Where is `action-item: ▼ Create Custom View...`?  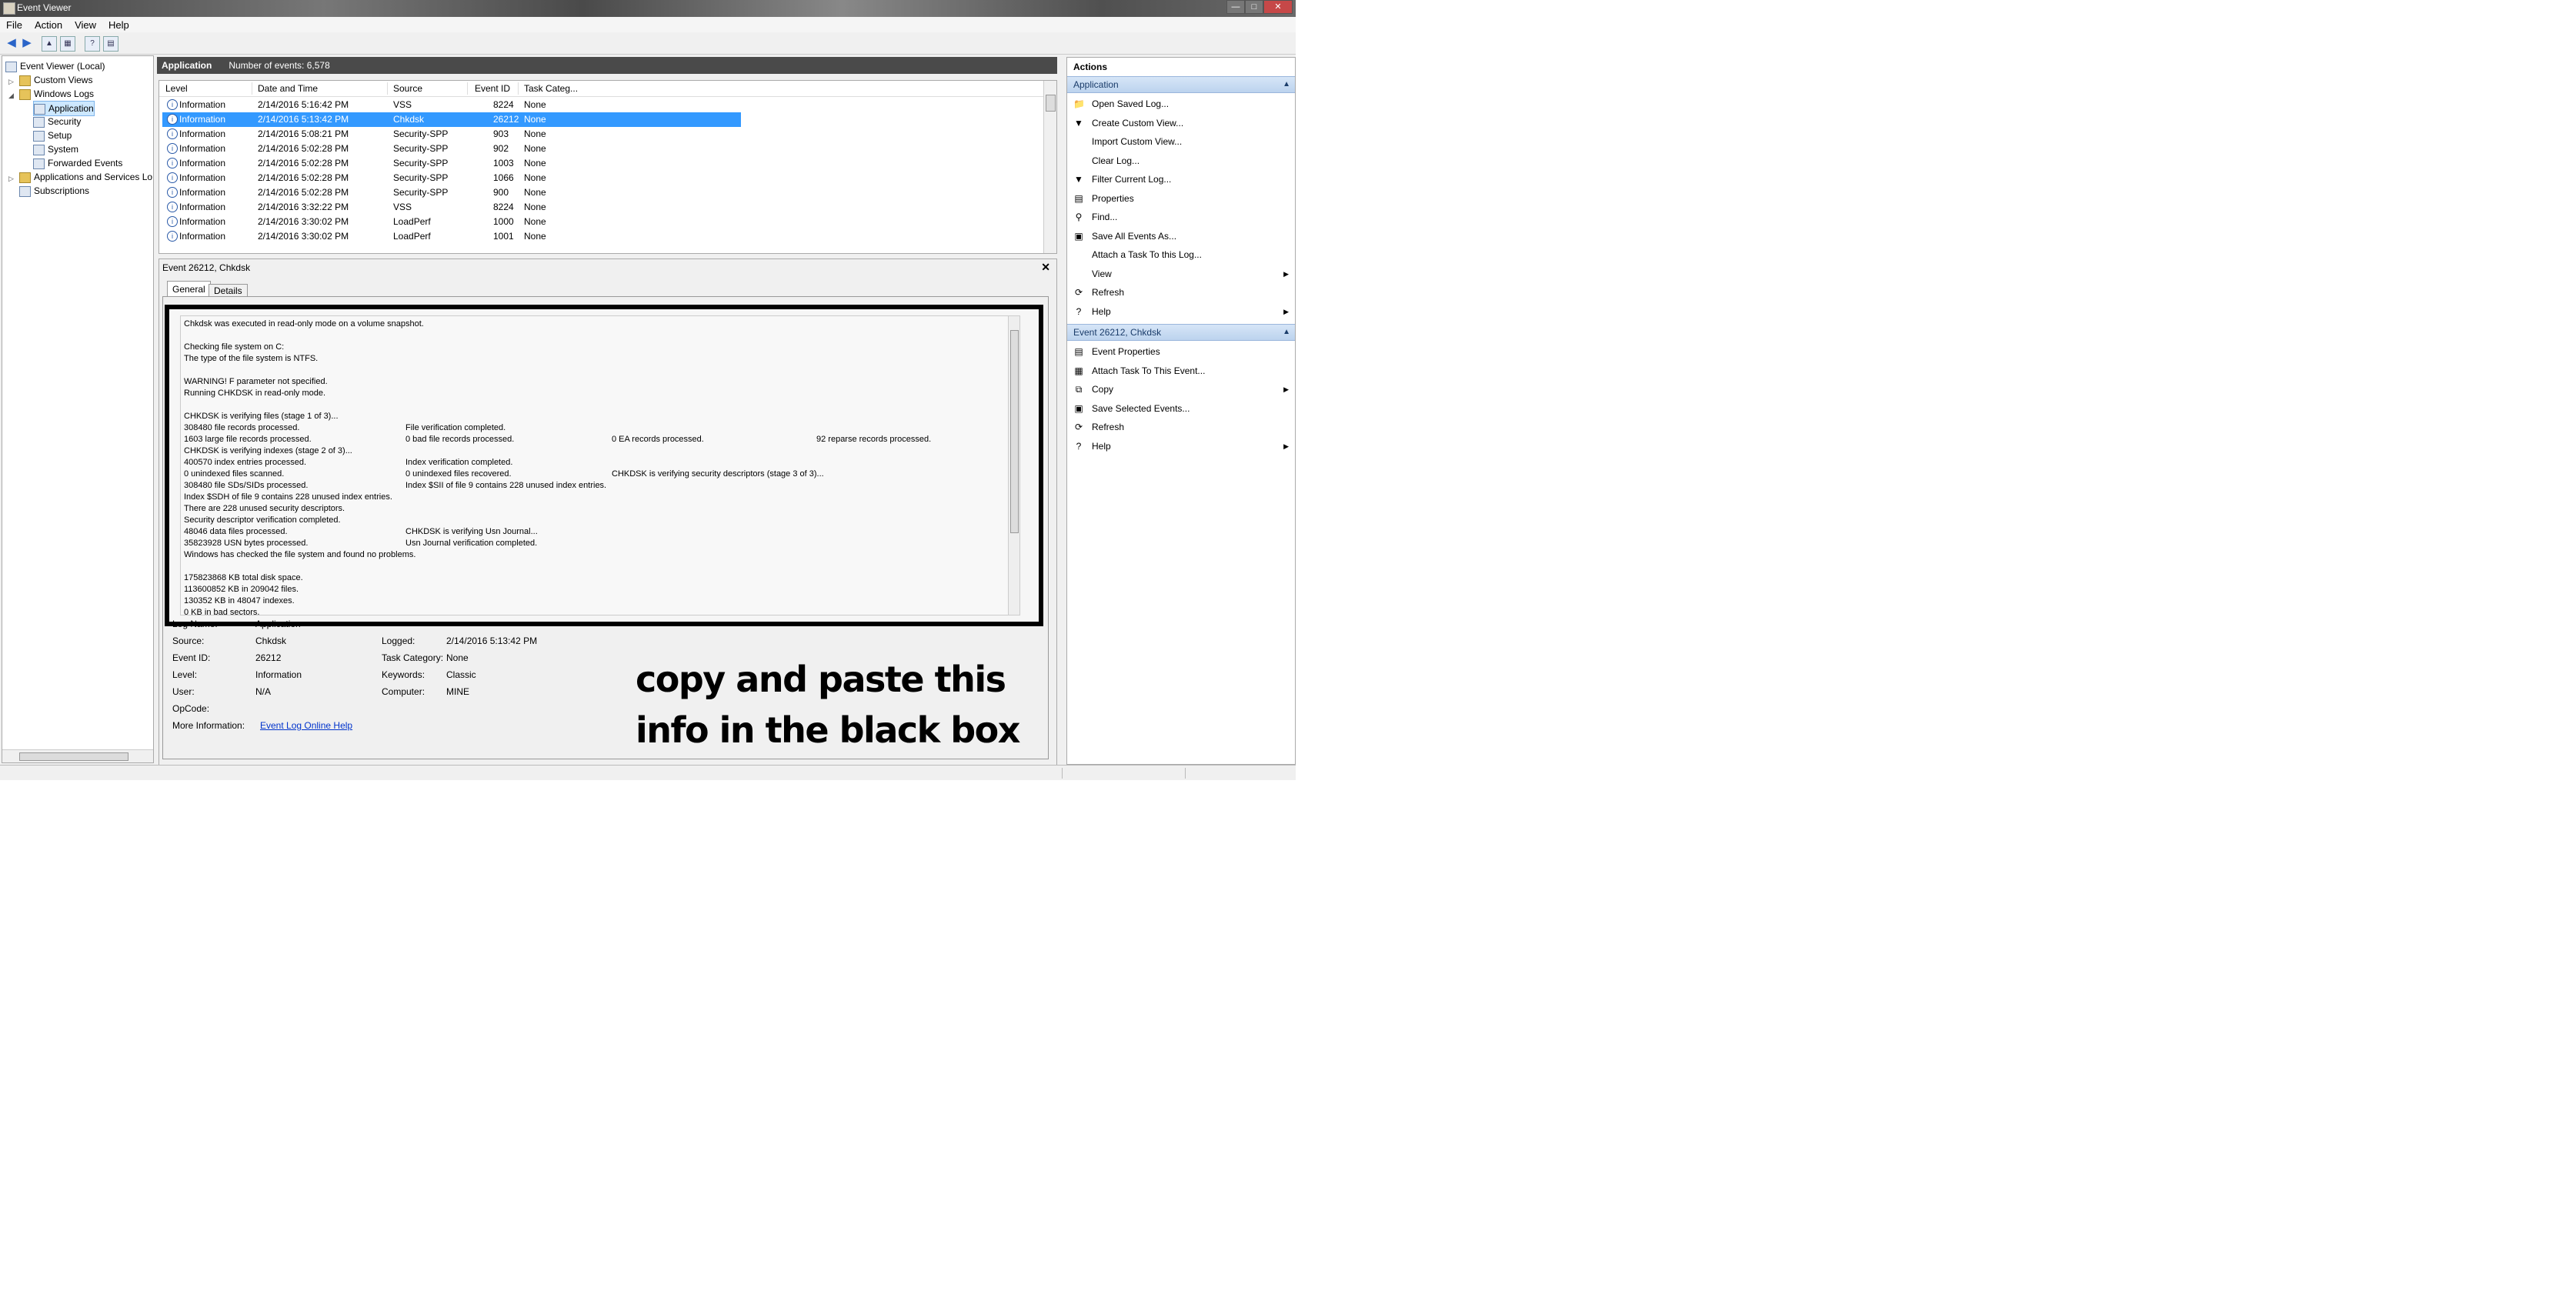
action-item: ▼ Create Custom View... is located at coordinates (1181, 123).